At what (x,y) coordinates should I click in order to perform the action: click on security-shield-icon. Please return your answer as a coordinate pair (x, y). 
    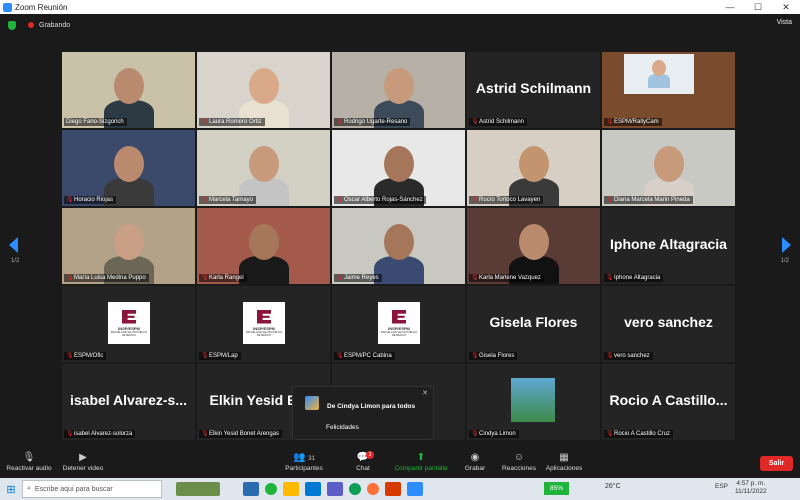
    Looking at the image, I should click on (12, 25).